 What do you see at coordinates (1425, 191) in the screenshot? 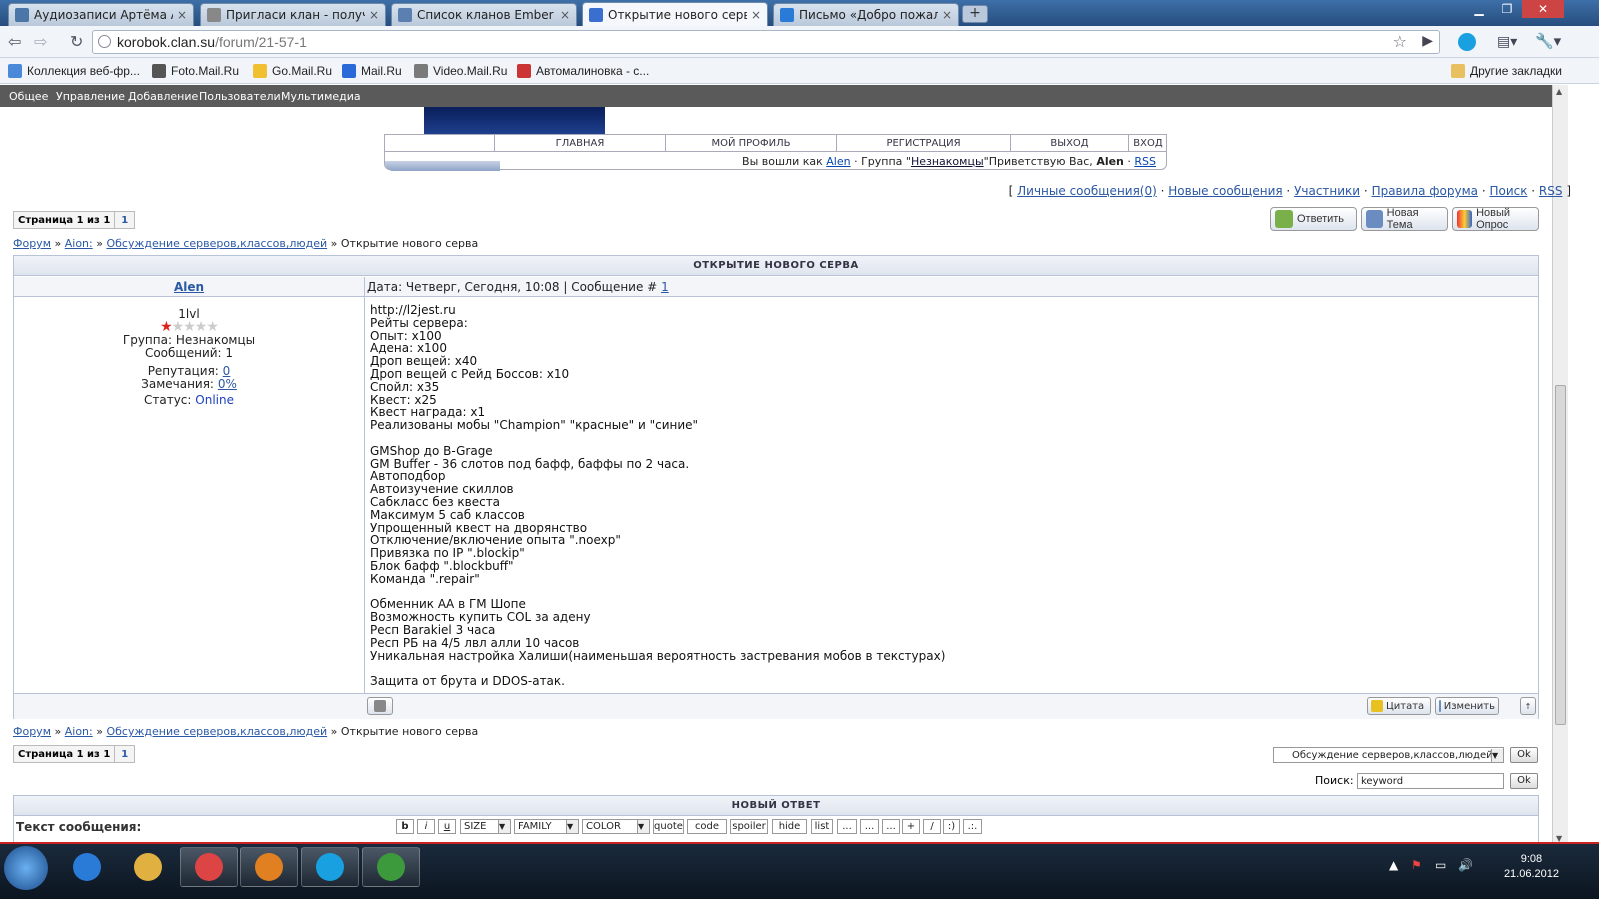
I see `rules-link: Правила форума` at bounding box center [1425, 191].